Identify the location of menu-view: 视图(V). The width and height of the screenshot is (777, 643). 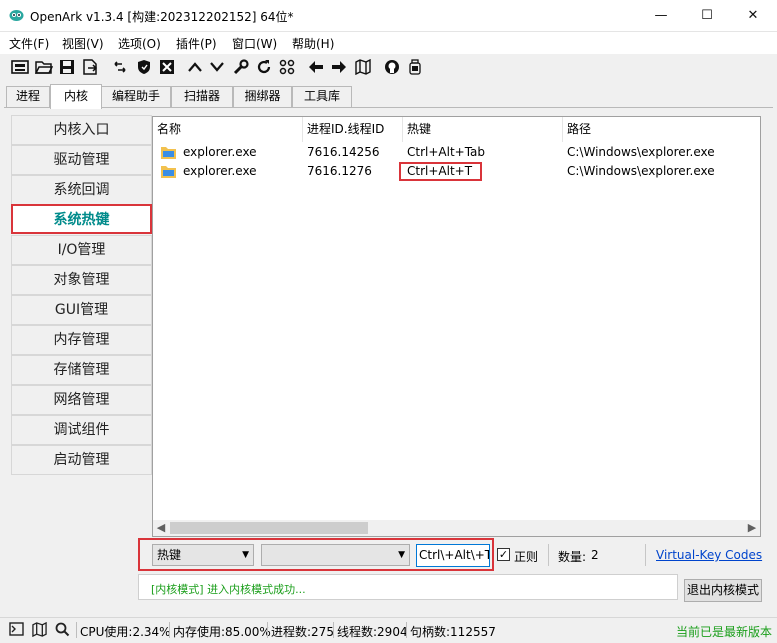
(83, 43).